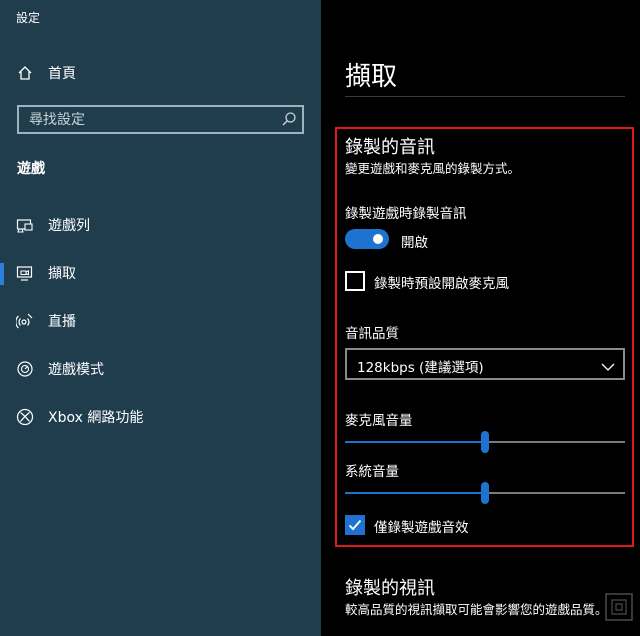  I want to click on sidebar-item-capture: 擷取, so click(160, 273).